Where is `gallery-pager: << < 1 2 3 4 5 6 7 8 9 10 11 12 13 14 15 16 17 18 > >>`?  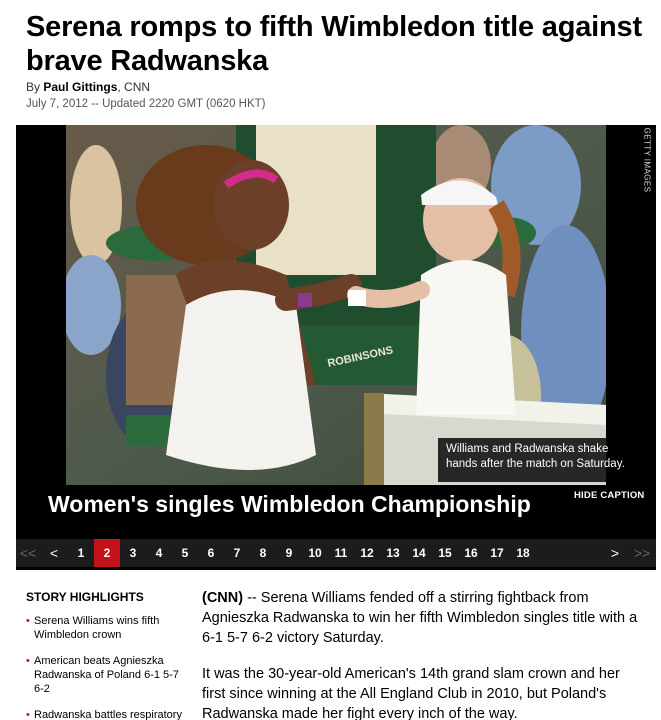
gallery-pager: << < 1 2 3 4 5 6 7 8 9 10 11 12 13 14 15 16 17 18 > >> is located at coordinates (336, 553).